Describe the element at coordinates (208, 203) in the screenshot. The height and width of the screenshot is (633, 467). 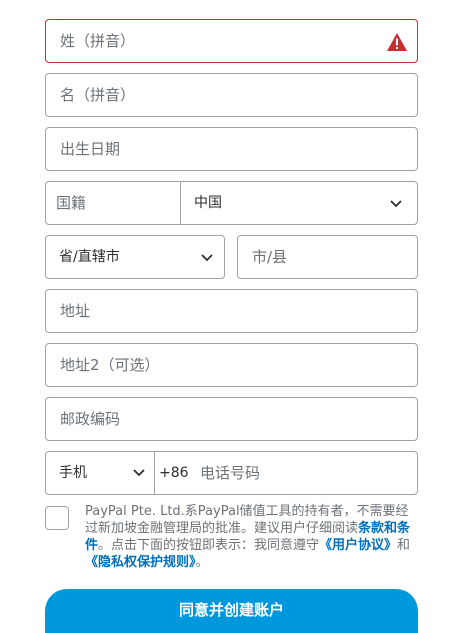
I see `nationality-value: 中国` at that location.